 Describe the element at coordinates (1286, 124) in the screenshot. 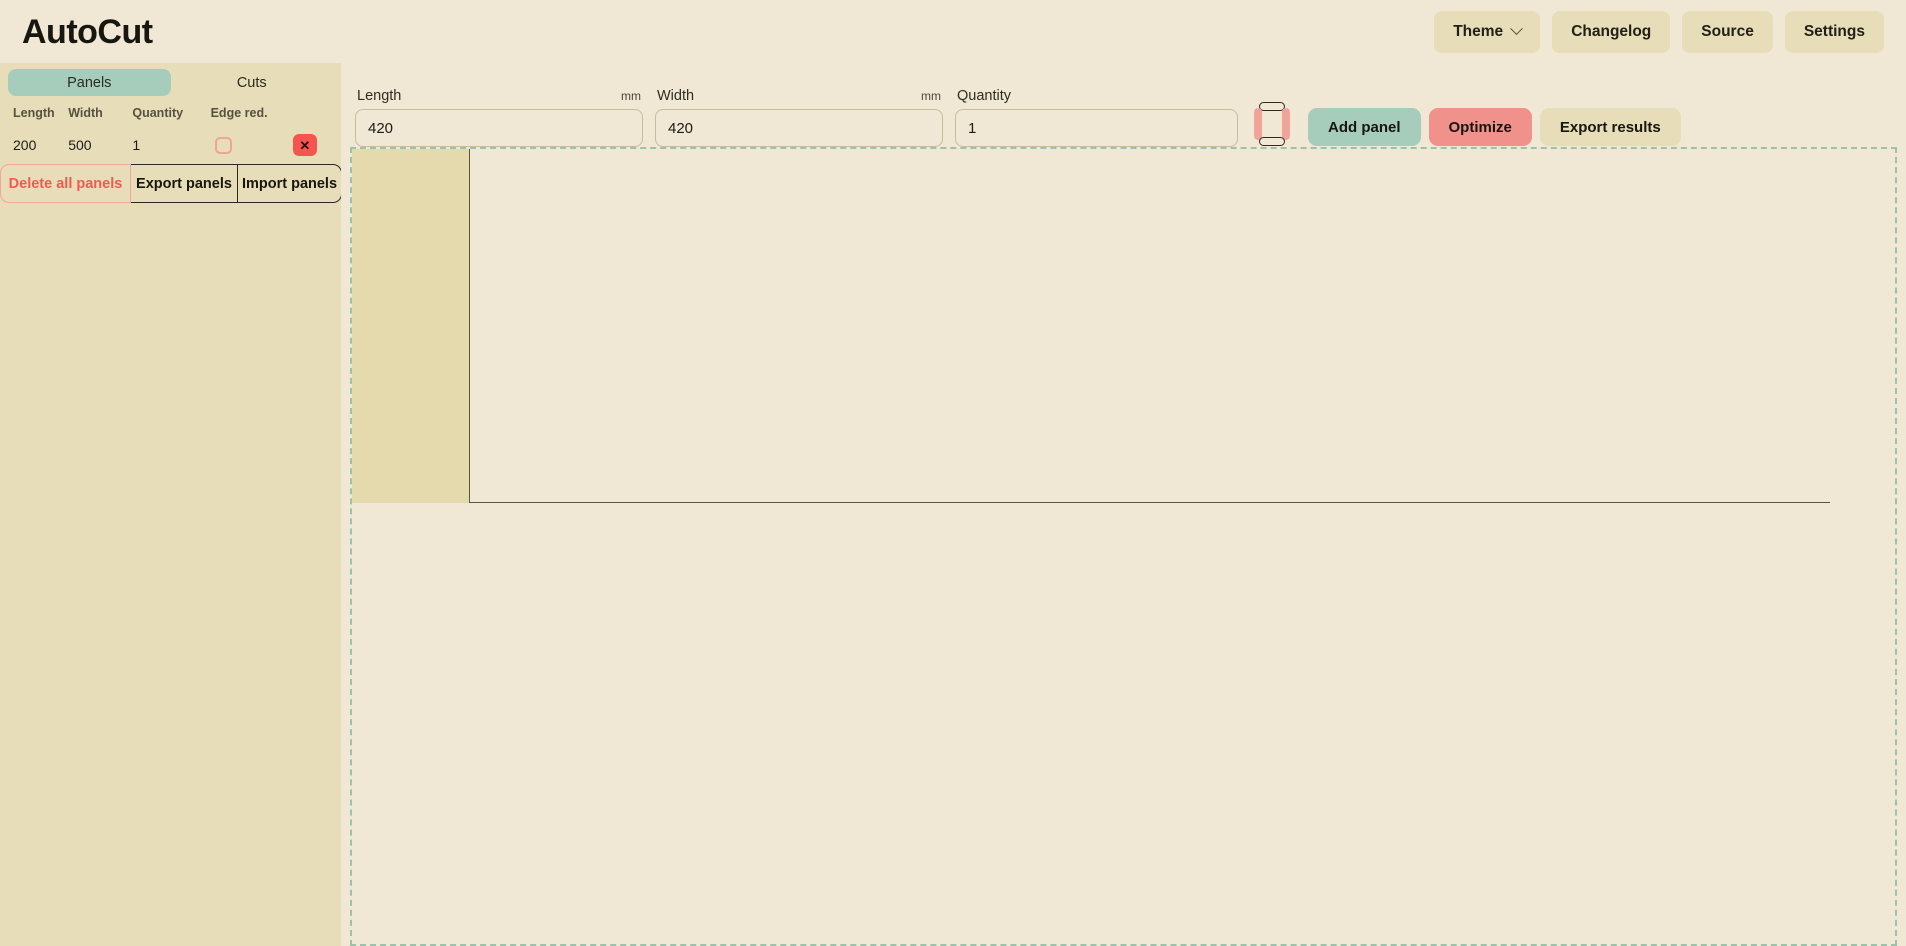

I see `edge-banding-right-bar` at that location.